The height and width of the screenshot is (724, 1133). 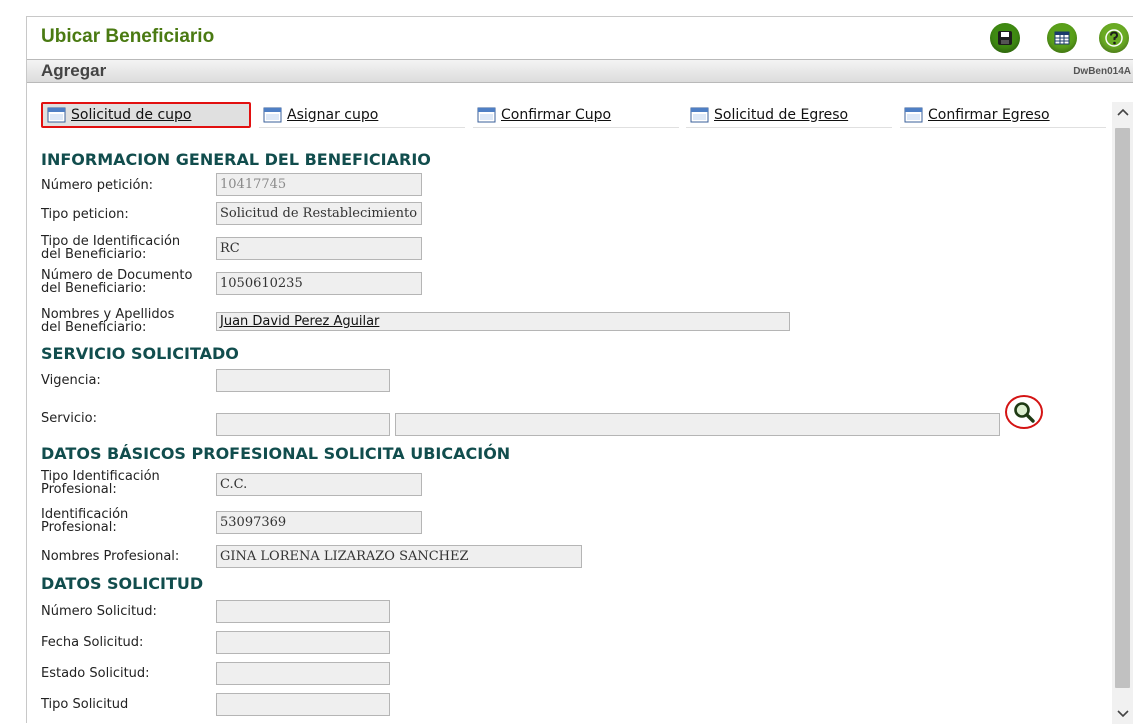 I want to click on page-title: Ubicar Beneficiario, so click(x=128, y=36).